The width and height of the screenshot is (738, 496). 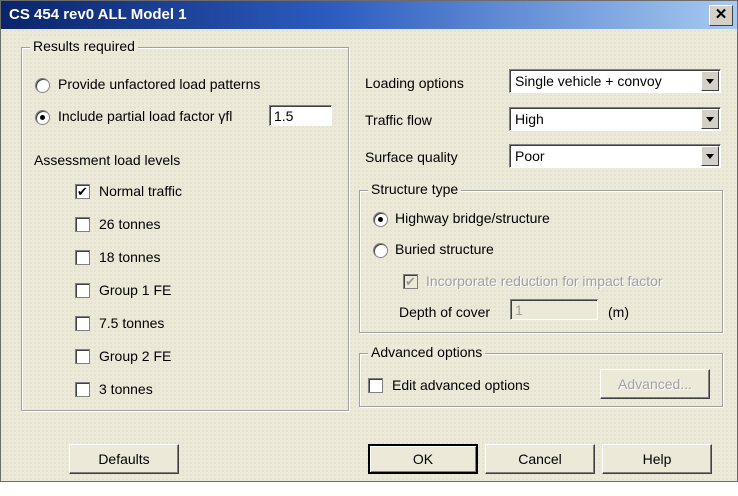 What do you see at coordinates (398, 120) in the screenshot?
I see `traffic-flow-label: Traffic flow` at bounding box center [398, 120].